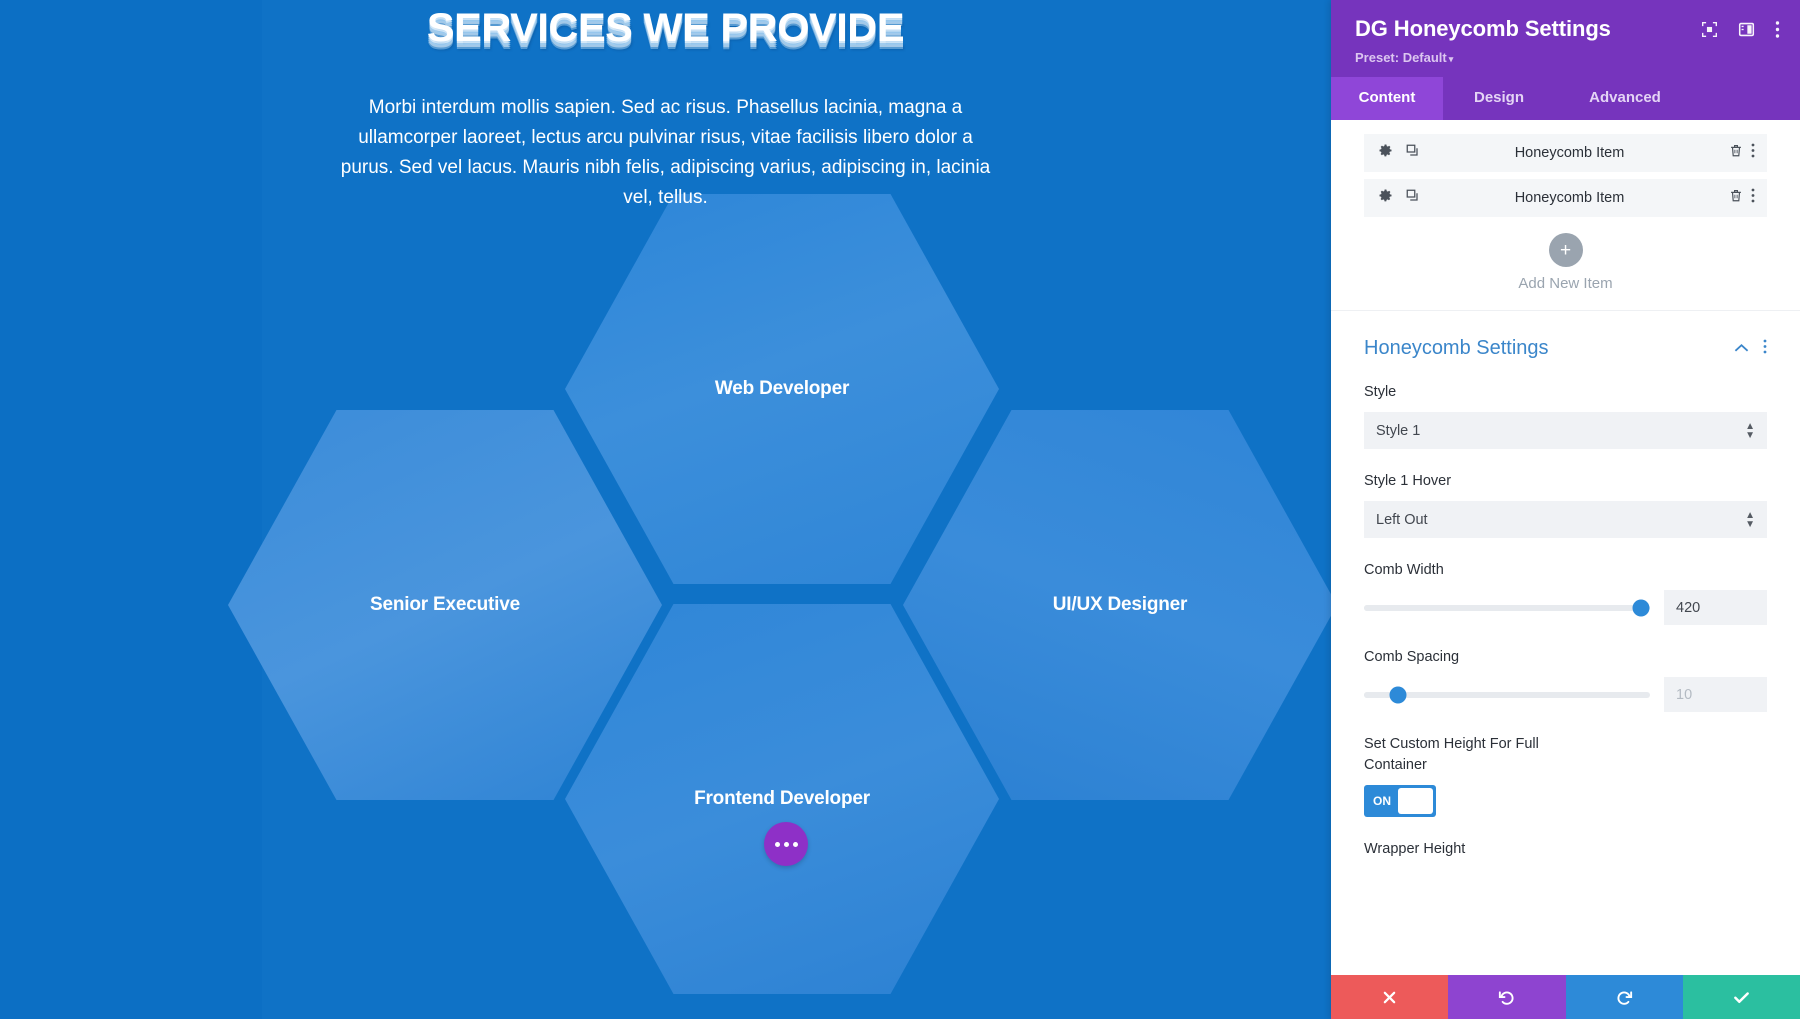  I want to click on honeycomb-cell-label: Frontend Developer, so click(782, 798).